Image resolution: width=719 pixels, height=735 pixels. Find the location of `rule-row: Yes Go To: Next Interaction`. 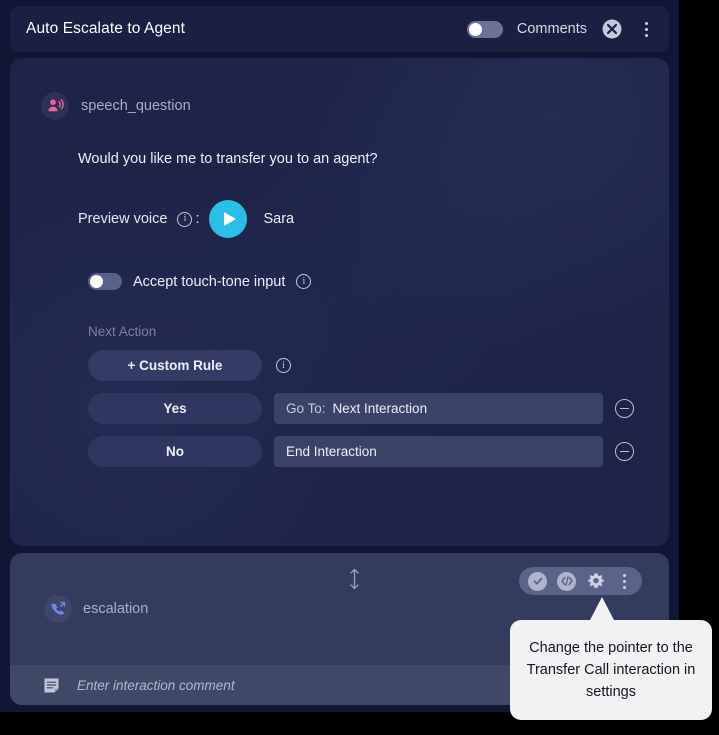

rule-row: Yes Go To: Next Interaction is located at coordinates (339, 408).